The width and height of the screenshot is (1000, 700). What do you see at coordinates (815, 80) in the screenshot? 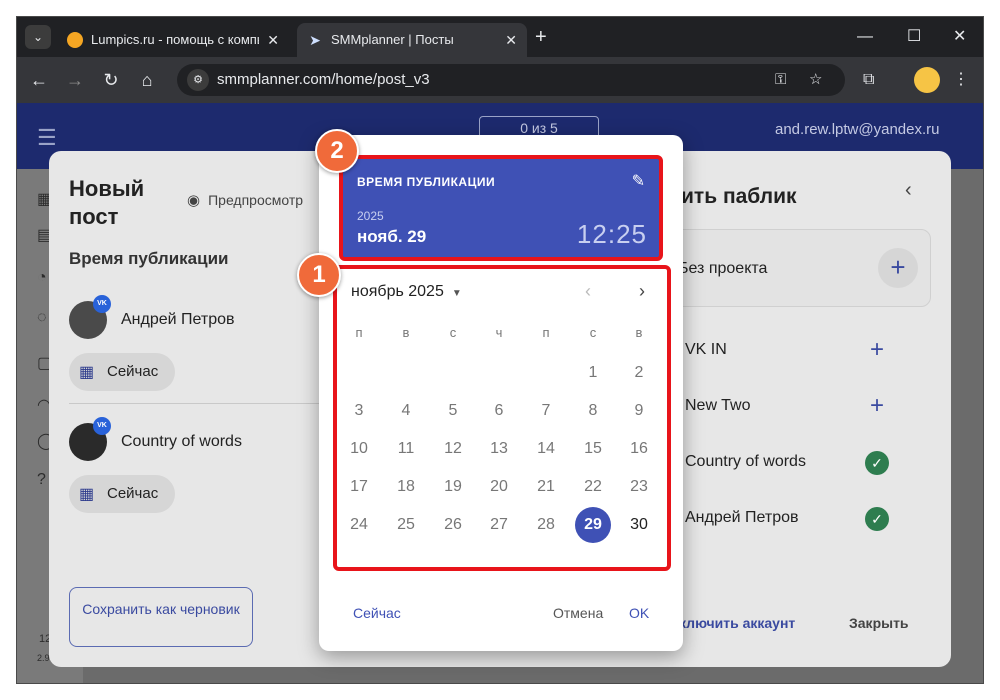
I see `star-icon: ☆` at bounding box center [815, 80].